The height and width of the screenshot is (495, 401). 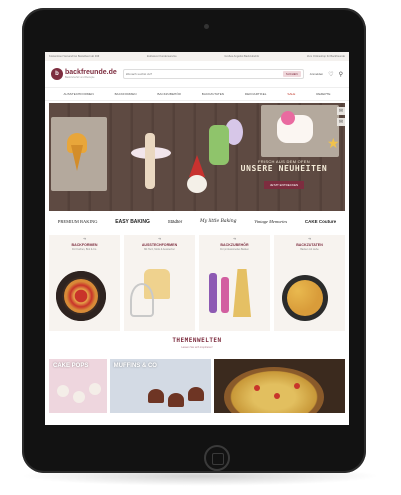 I want to click on piping-bag-image, so click(x=242, y=293).